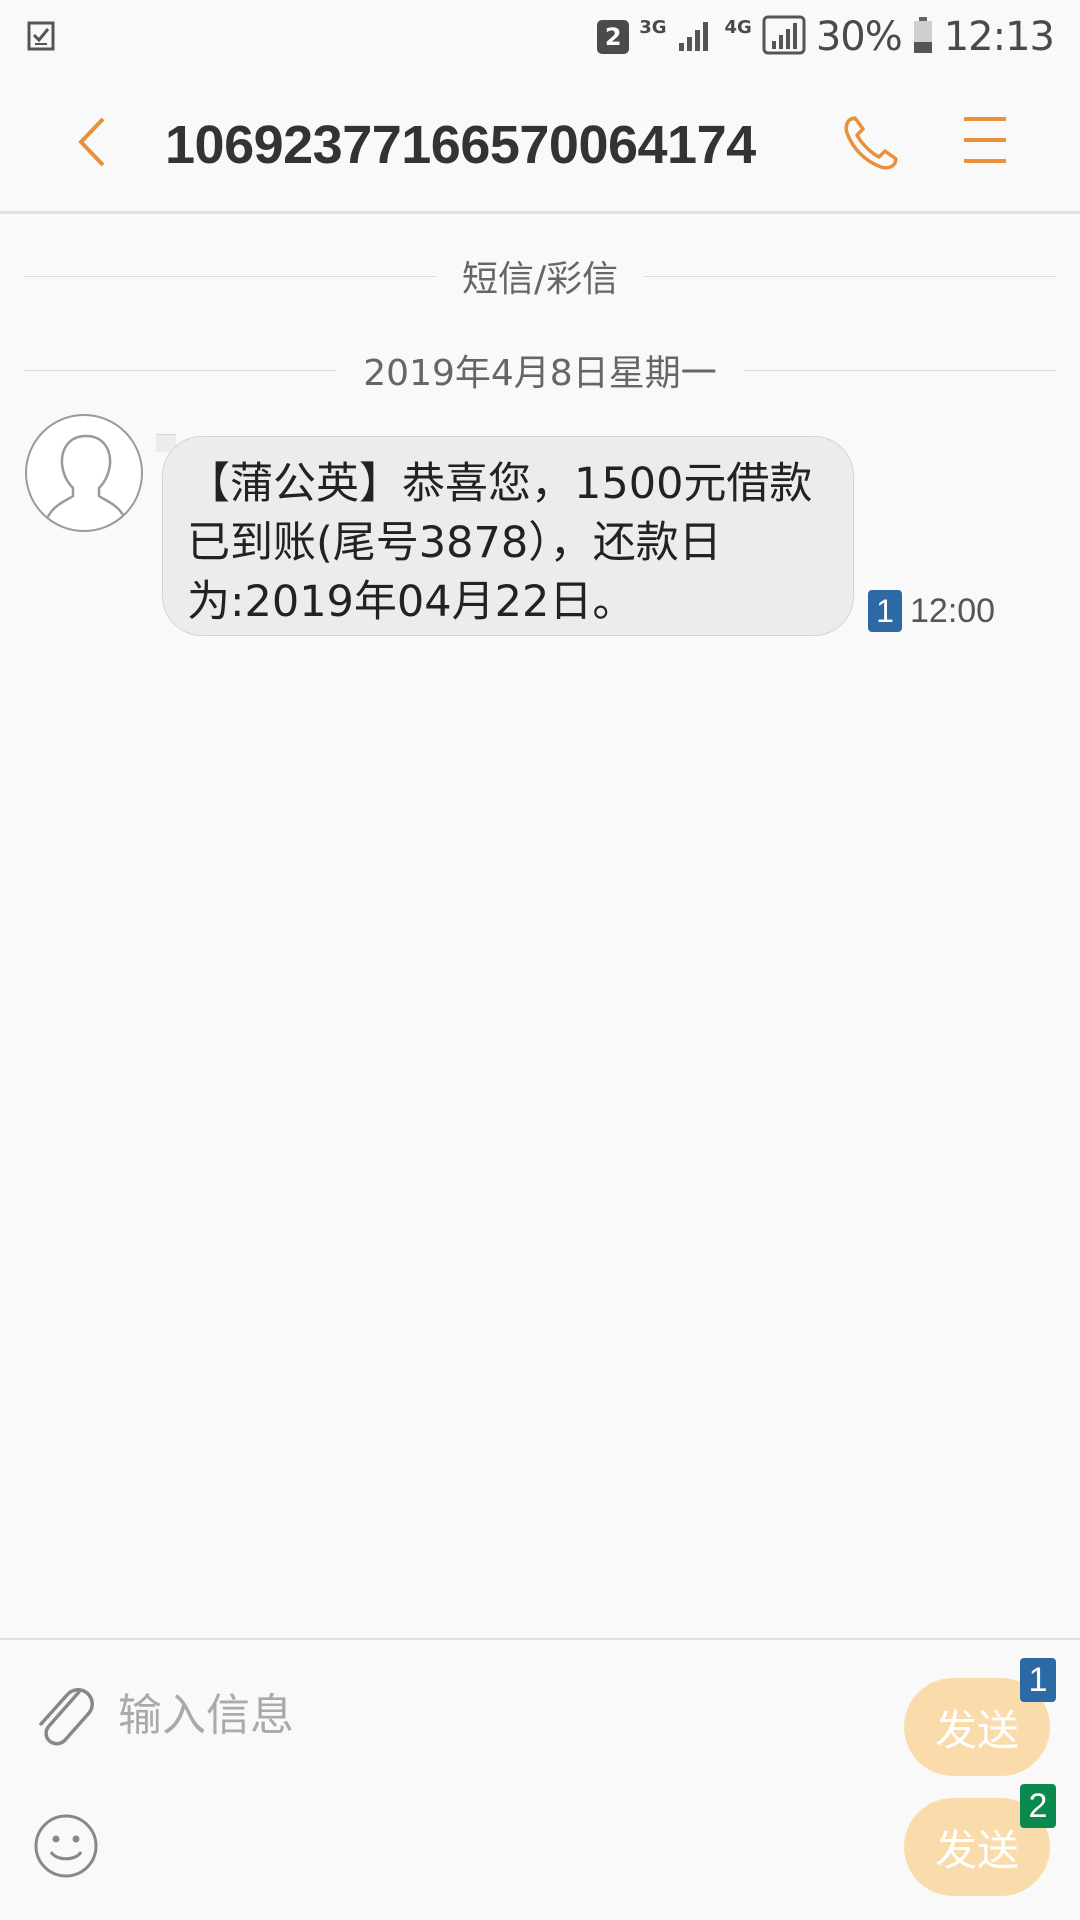 The width and height of the screenshot is (1080, 1920). I want to click on menu-icon, so click(985, 142).